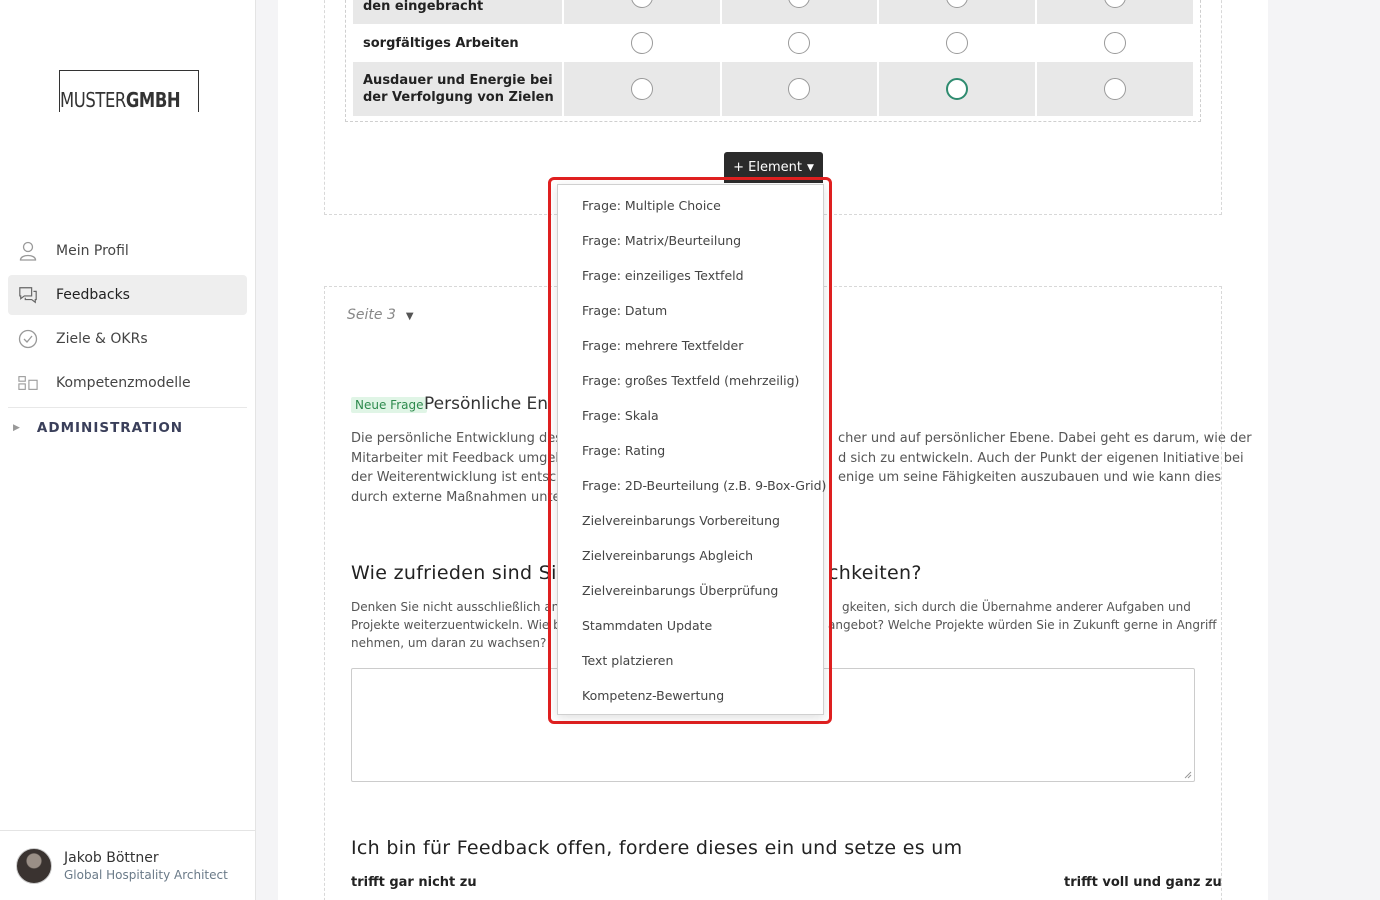 This screenshot has height=900, width=1380. Describe the element at coordinates (34, 865) in the screenshot. I see `avatar` at that location.